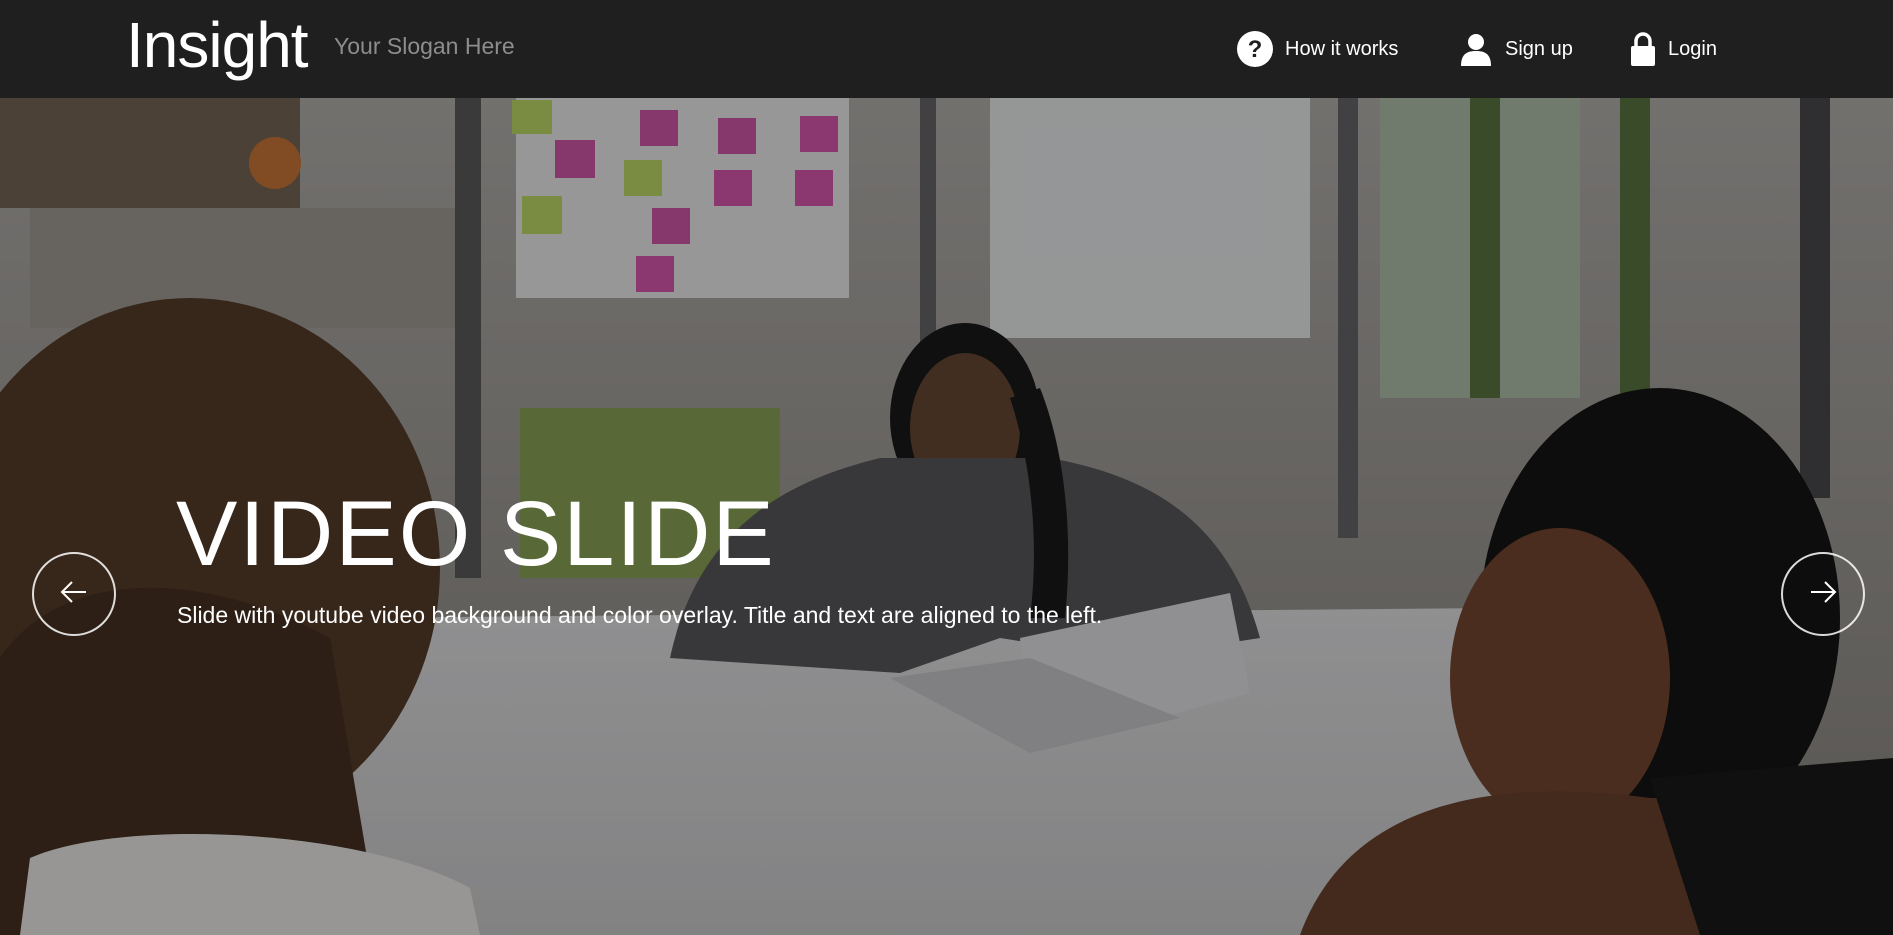 Image resolution: width=1893 pixels, height=935 pixels. Describe the element at coordinates (1342, 48) in the screenshot. I see `nav-how-it-works-label: How it works` at that location.